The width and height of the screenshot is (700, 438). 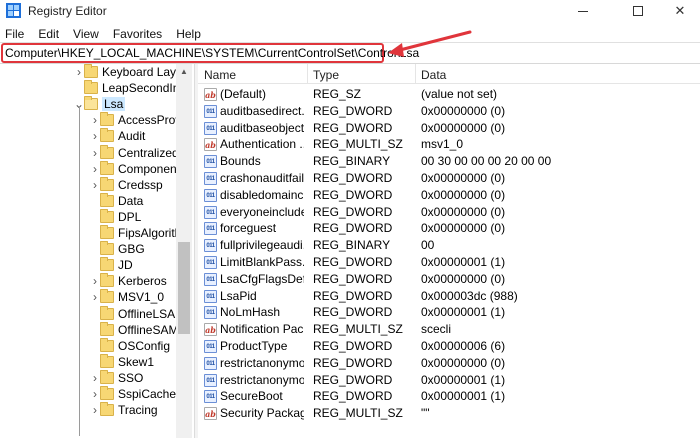 What do you see at coordinates (132, 313) in the screenshot?
I see `tree-item: OfflineLSA` at bounding box center [132, 313].